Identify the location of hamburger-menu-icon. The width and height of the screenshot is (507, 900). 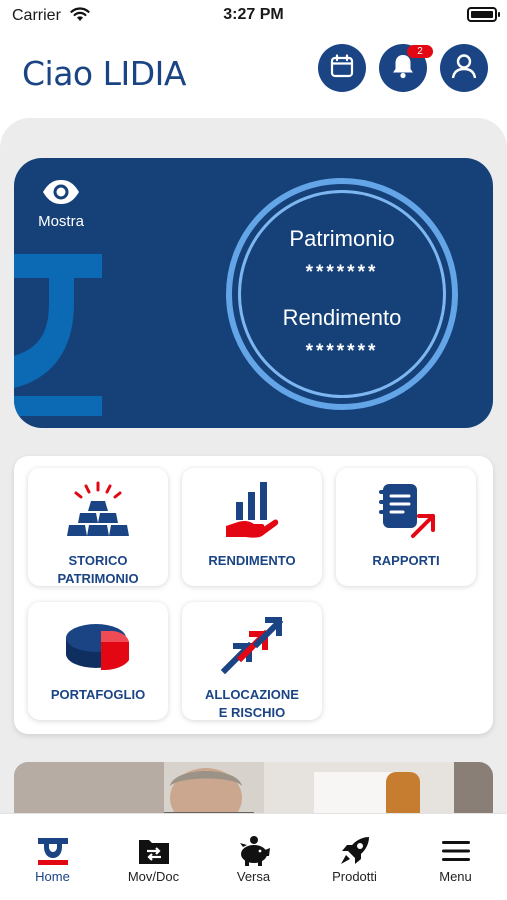
(455, 851).